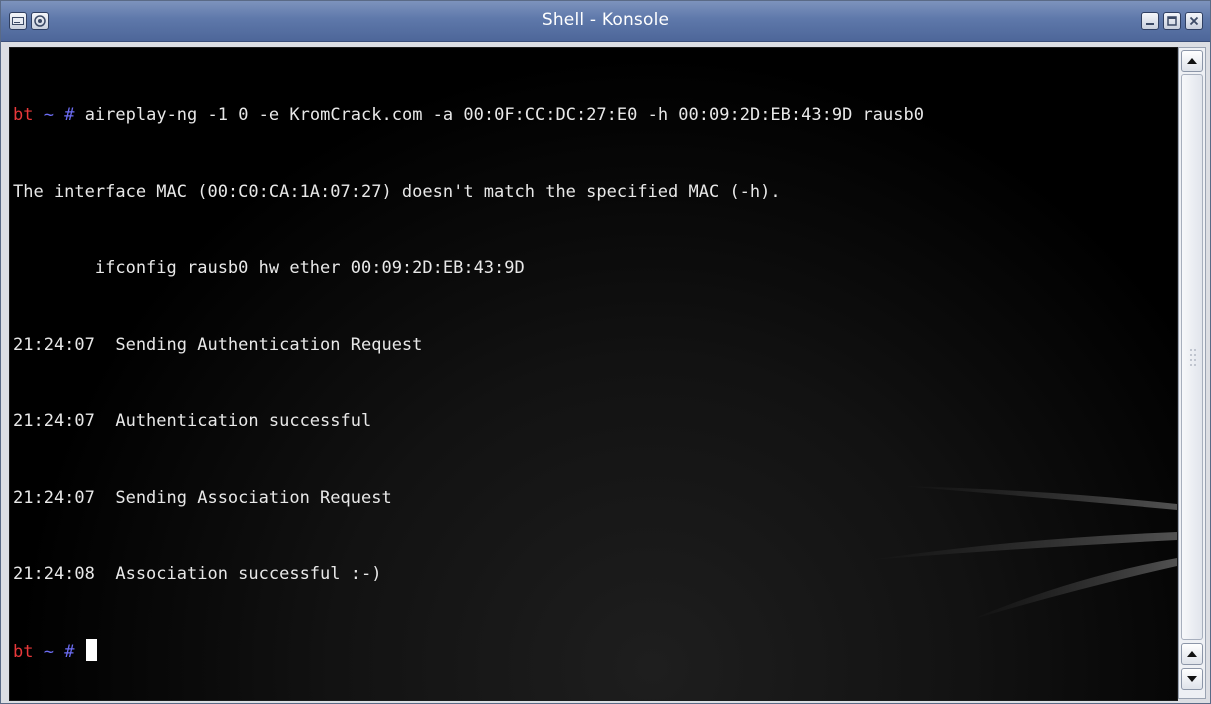 The width and height of the screenshot is (1211, 704). What do you see at coordinates (202, 497) in the screenshot?
I see `output-line: 21:24:07 Sending Association Request` at bounding box center [202, 497].